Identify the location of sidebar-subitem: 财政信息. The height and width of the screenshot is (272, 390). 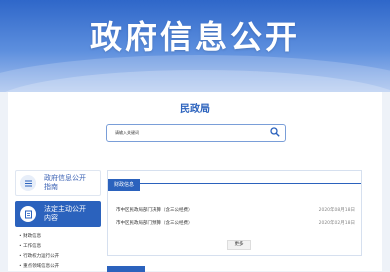
(58, 237).